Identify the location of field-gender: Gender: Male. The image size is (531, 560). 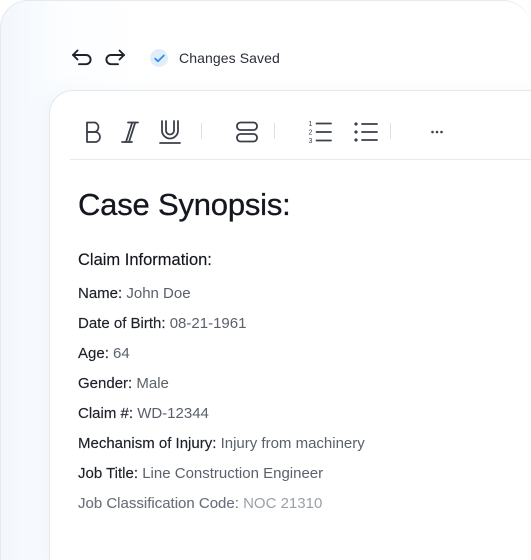
(123, 383).